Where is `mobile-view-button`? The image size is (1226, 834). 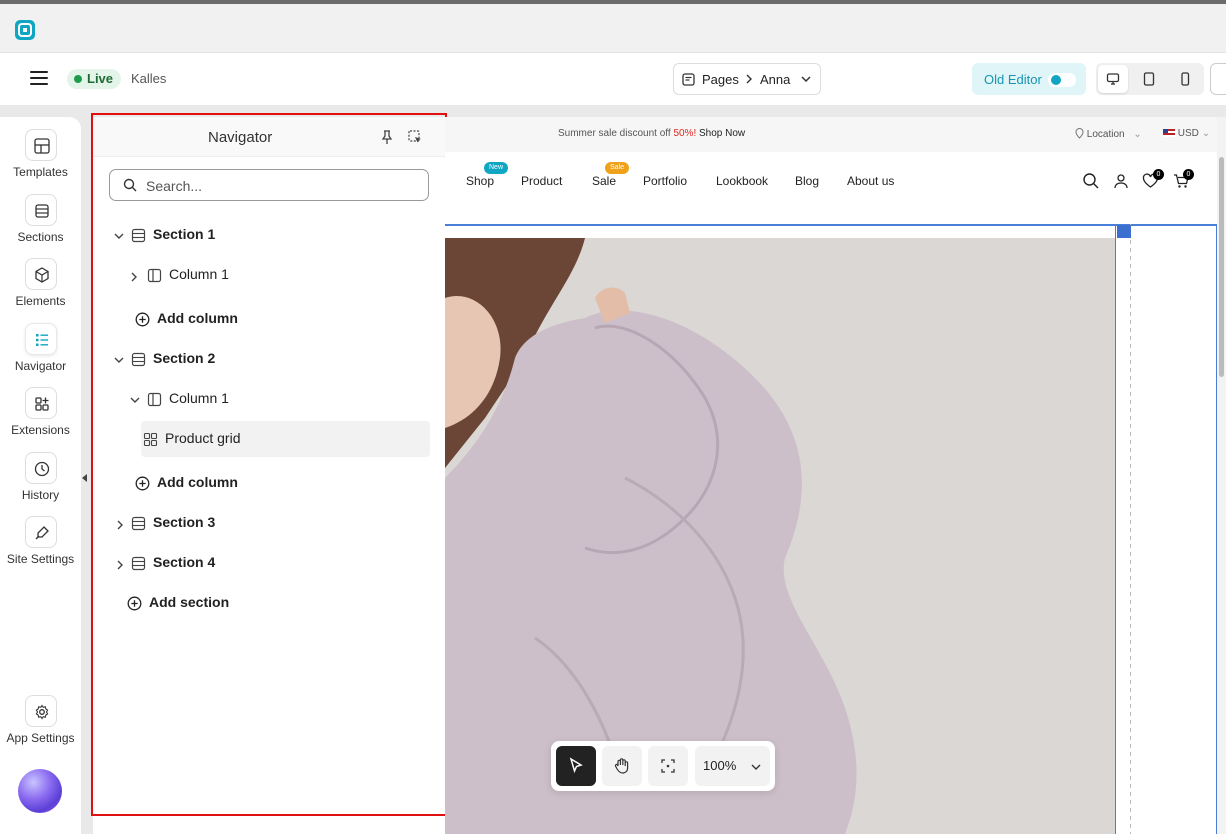 mobile-view-button is located at coordinates (1185, 79).